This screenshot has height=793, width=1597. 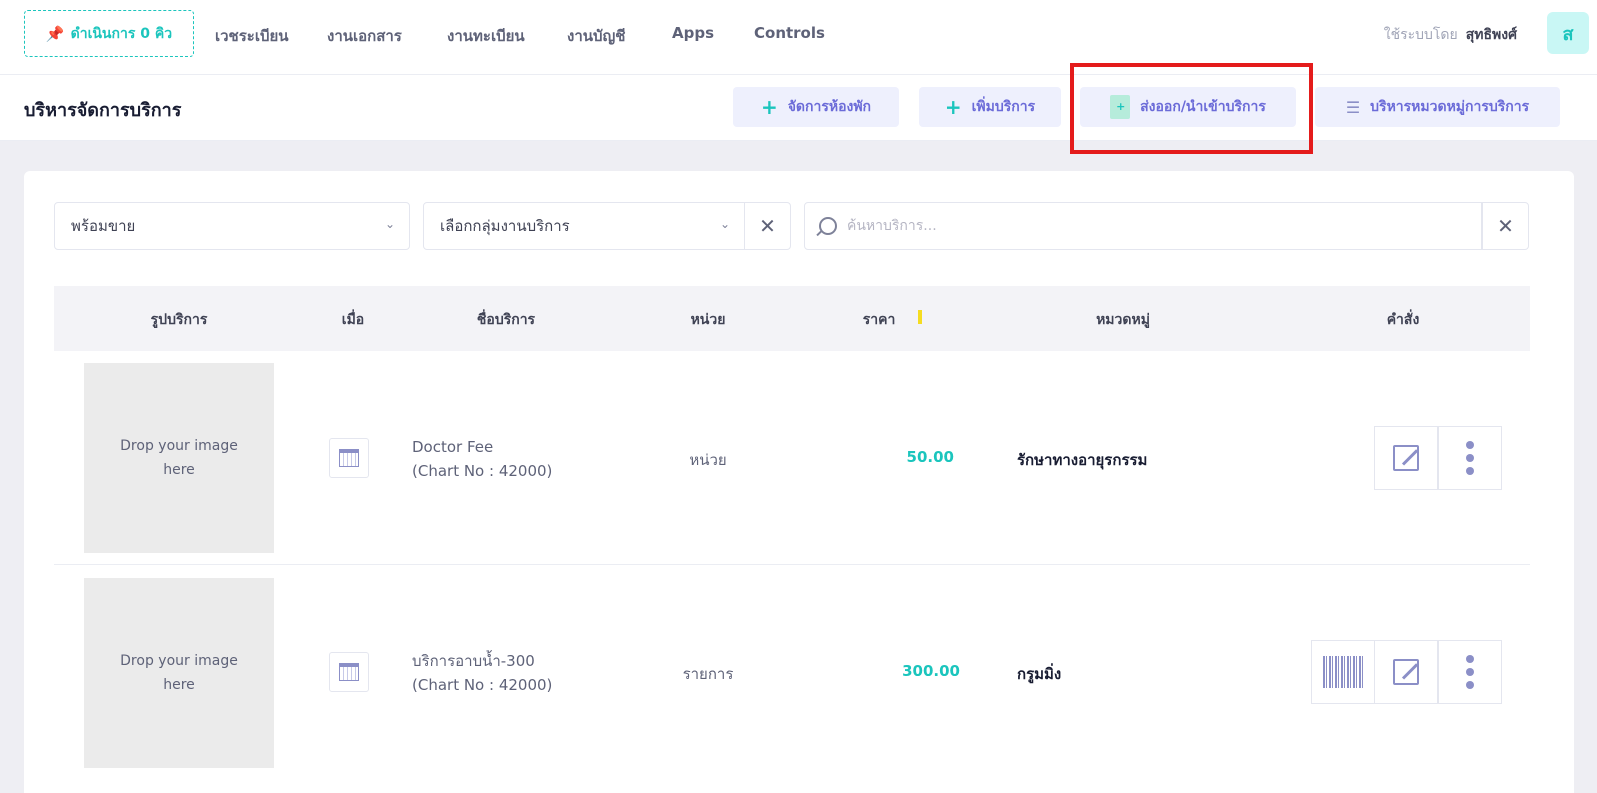 What do you see at coordinates (828, 226) in the screenshot?
I see `search-icon` at bounding box center [828, 226].